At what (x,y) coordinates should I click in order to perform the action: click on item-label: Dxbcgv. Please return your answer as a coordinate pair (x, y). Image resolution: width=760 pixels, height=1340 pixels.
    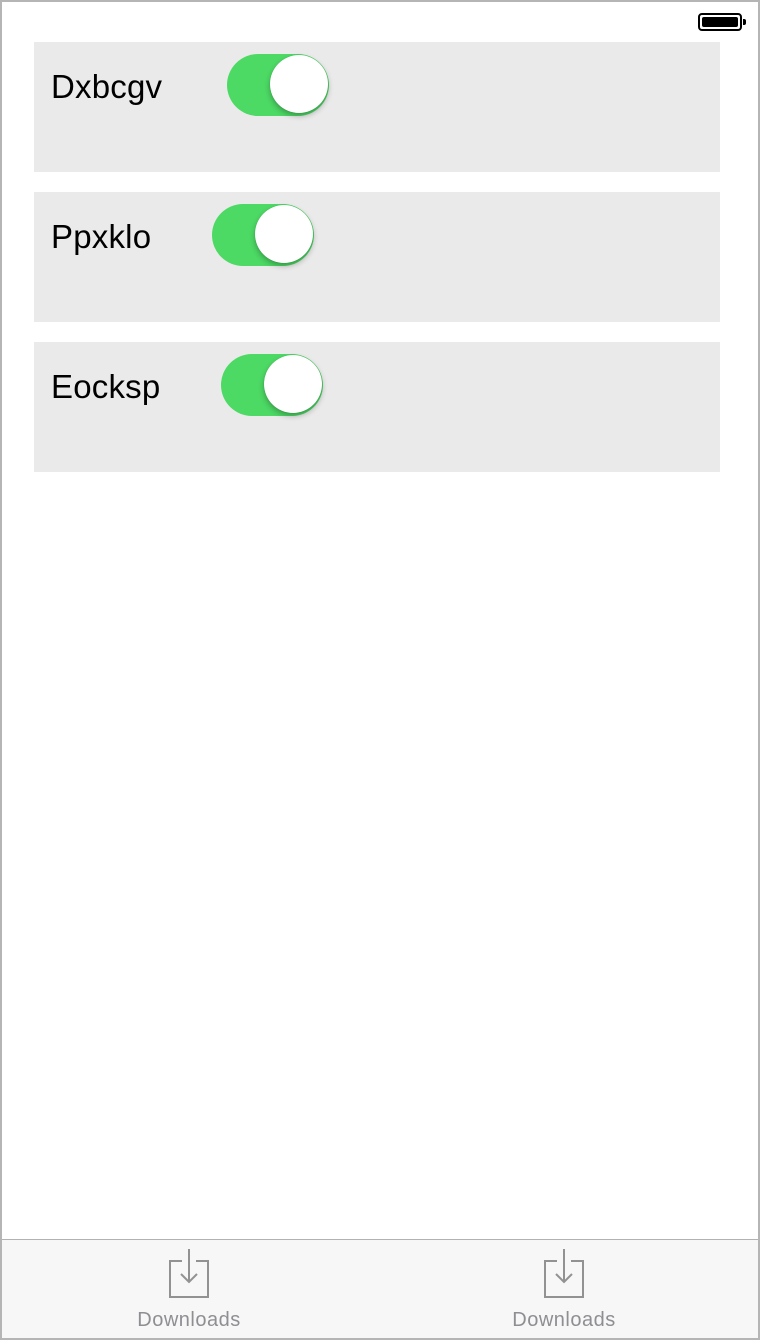
    Looking at the image, I should click on (107, 86).